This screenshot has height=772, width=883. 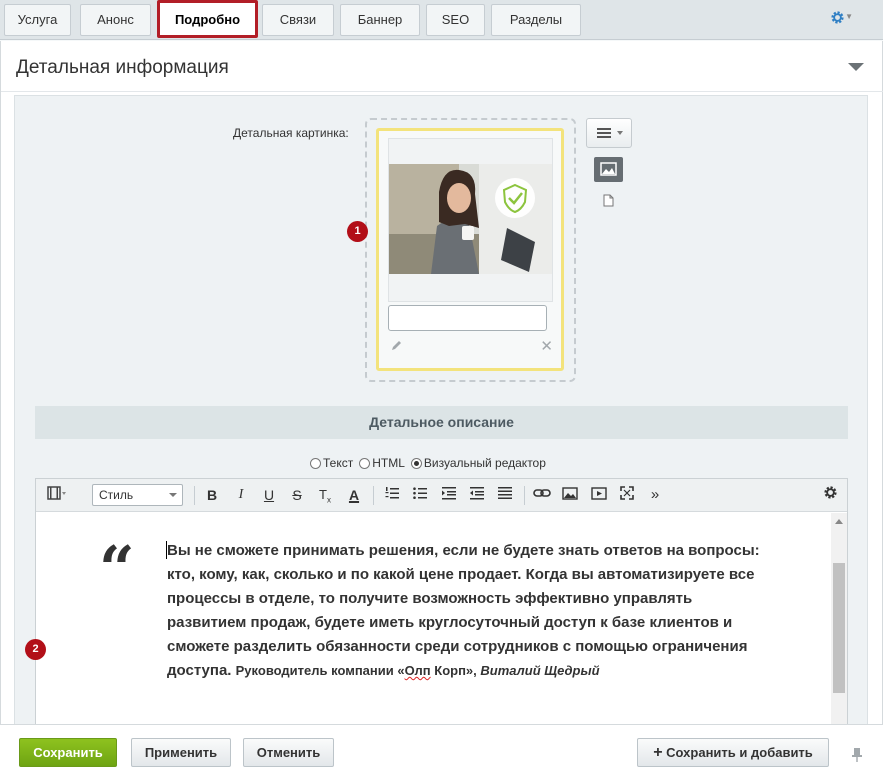 What do you see at coordinates (392, 495) in the screenshot?
I see `ordered-list-icon` at bounding box center [392, 495].